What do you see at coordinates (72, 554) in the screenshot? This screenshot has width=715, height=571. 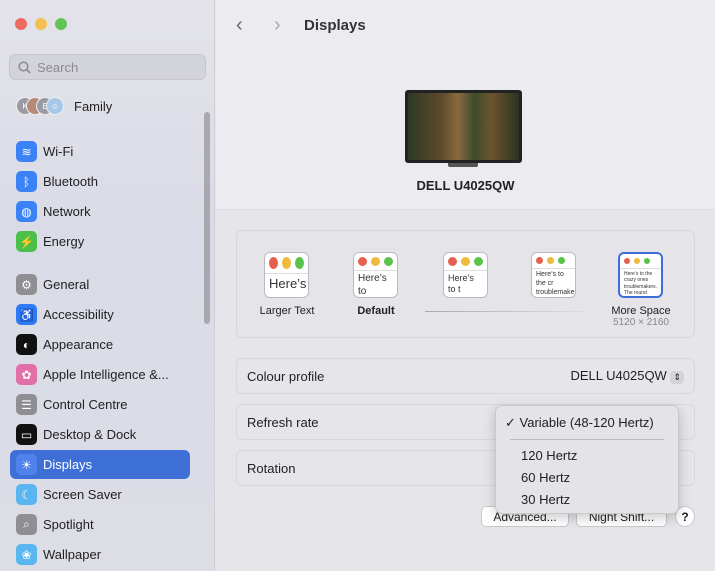 I see `sidebar-item-label: Wallpaper` at bounding box center [72, 554].